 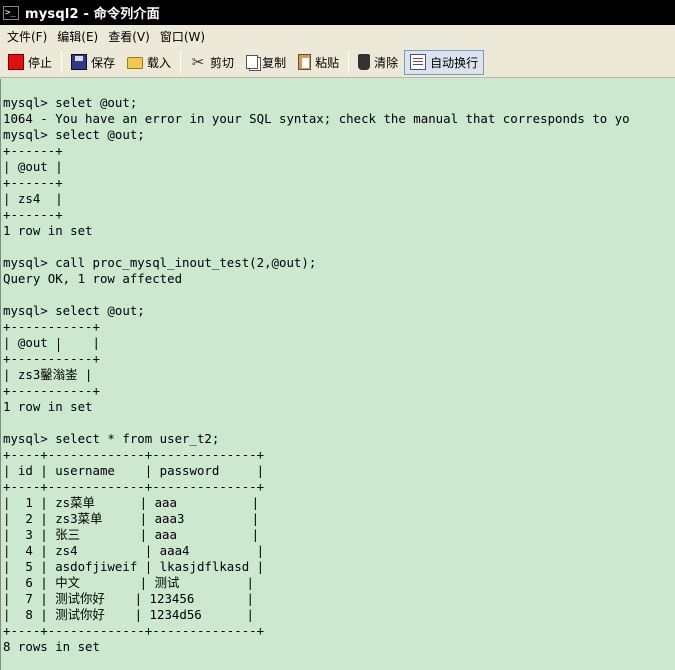 I want to click on console-icon: >_, so click(x=11, y=12).